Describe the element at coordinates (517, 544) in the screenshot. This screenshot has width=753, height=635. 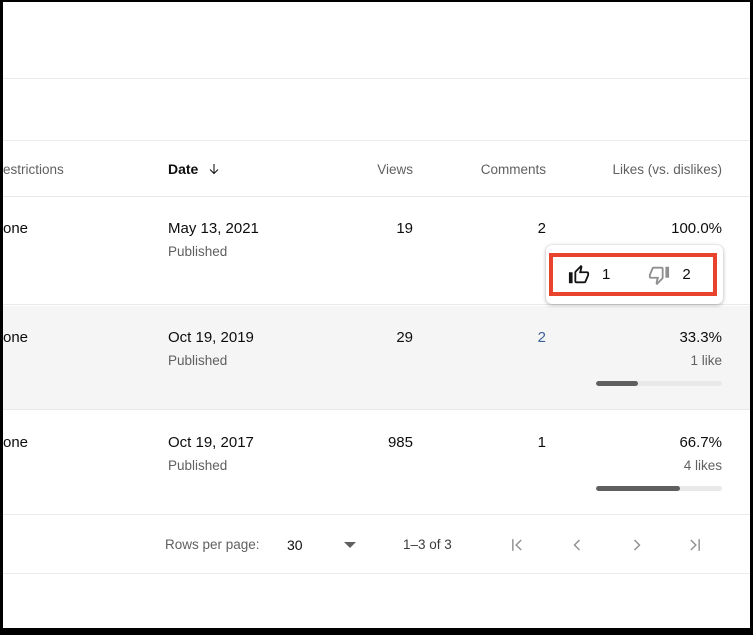
I see `first-page-button` at that location.